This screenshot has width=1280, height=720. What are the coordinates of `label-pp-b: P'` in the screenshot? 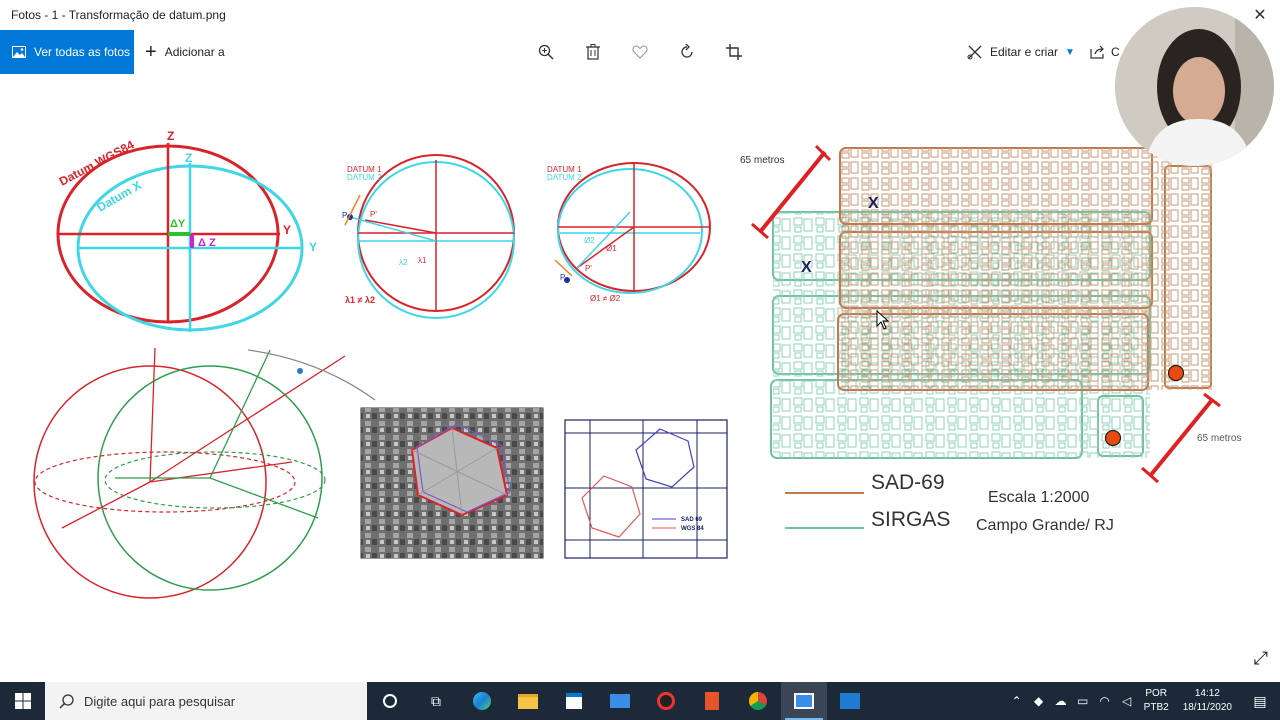 It's located at (588, 268).